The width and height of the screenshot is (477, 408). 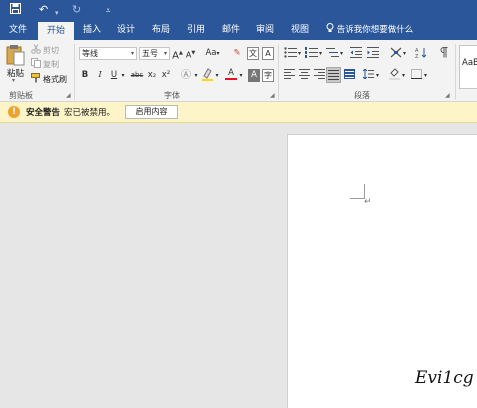 What do you see at coordinates (18, 30) in the screenshot?
I see `tab-file: 文件` at bounding box center [18, 30].